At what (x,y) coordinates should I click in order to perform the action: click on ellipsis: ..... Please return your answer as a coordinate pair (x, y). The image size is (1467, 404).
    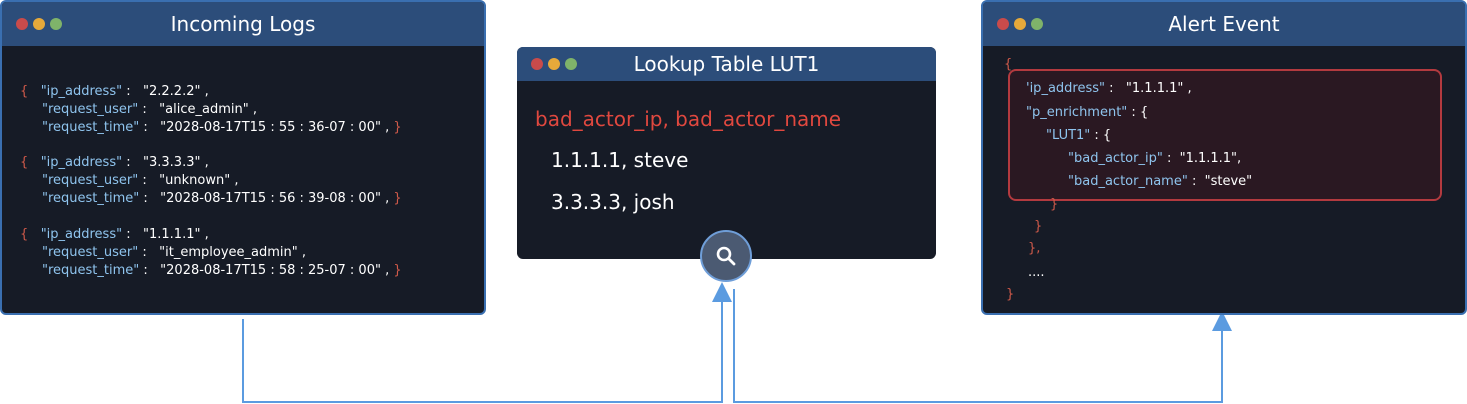
    Looking at the image, I should click on (1036, 272).